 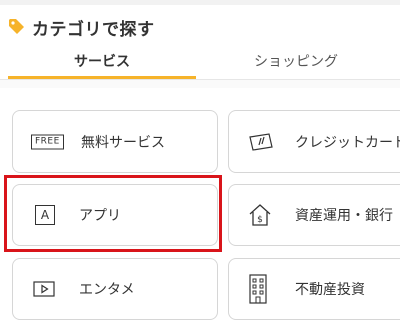 What do you see at coordinates (17, 27) in the screenshot?
I see `tag-icon` at bounding box center [17, 27].